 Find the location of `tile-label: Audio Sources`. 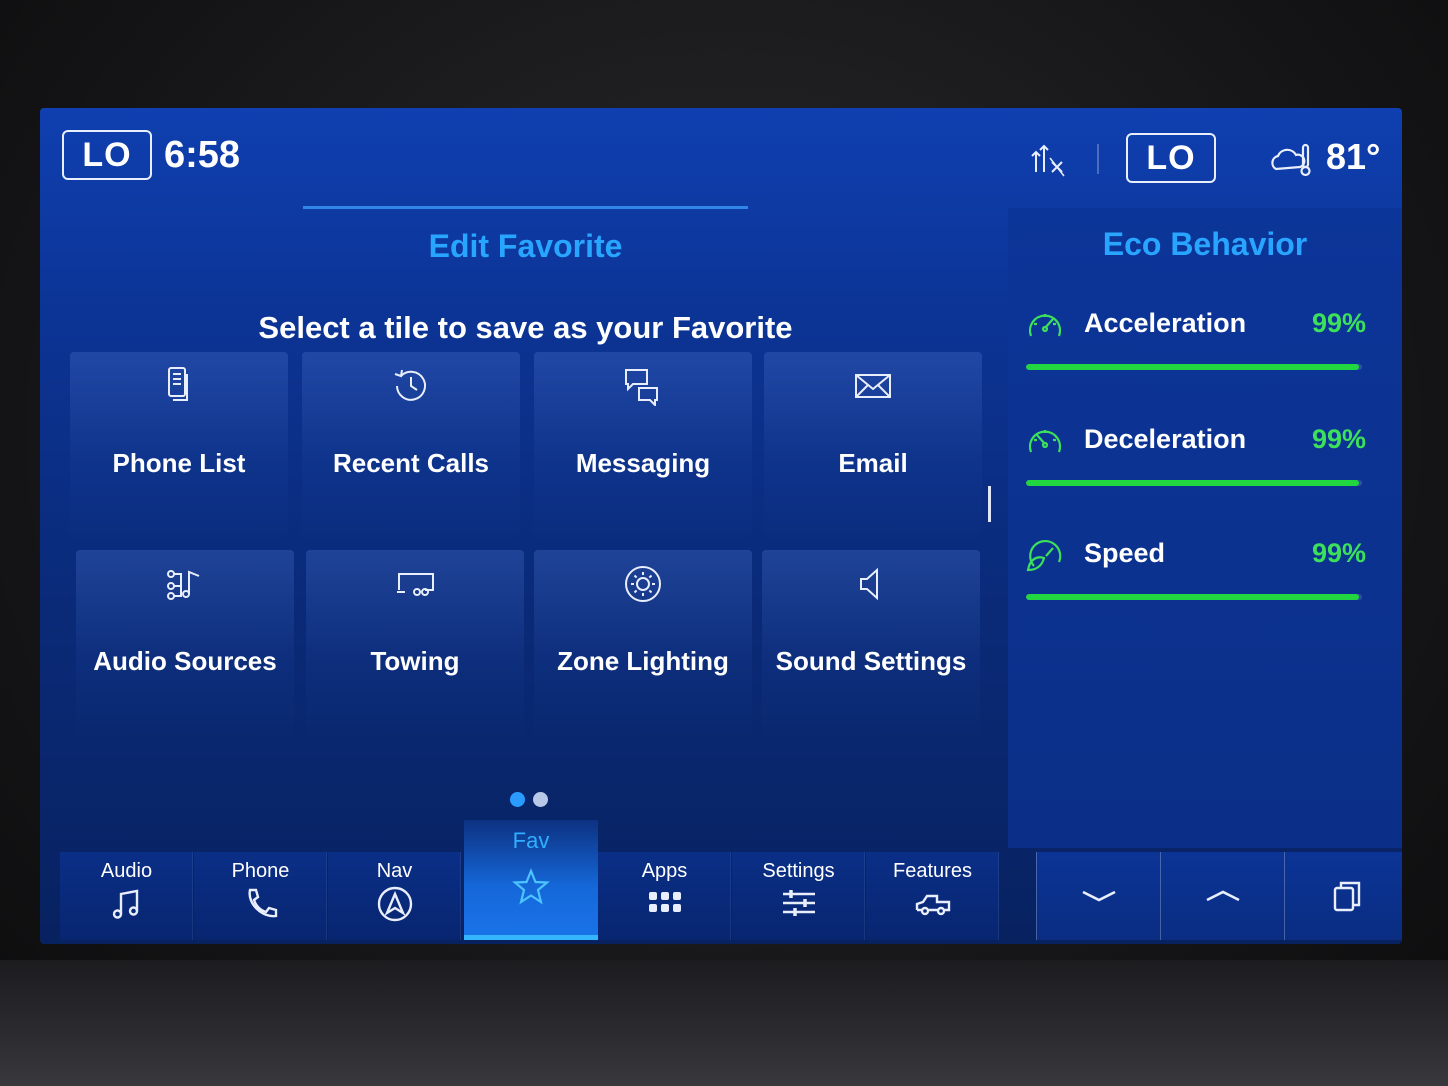

tile-label: Audio Sources is located at coordinates (185, 661).